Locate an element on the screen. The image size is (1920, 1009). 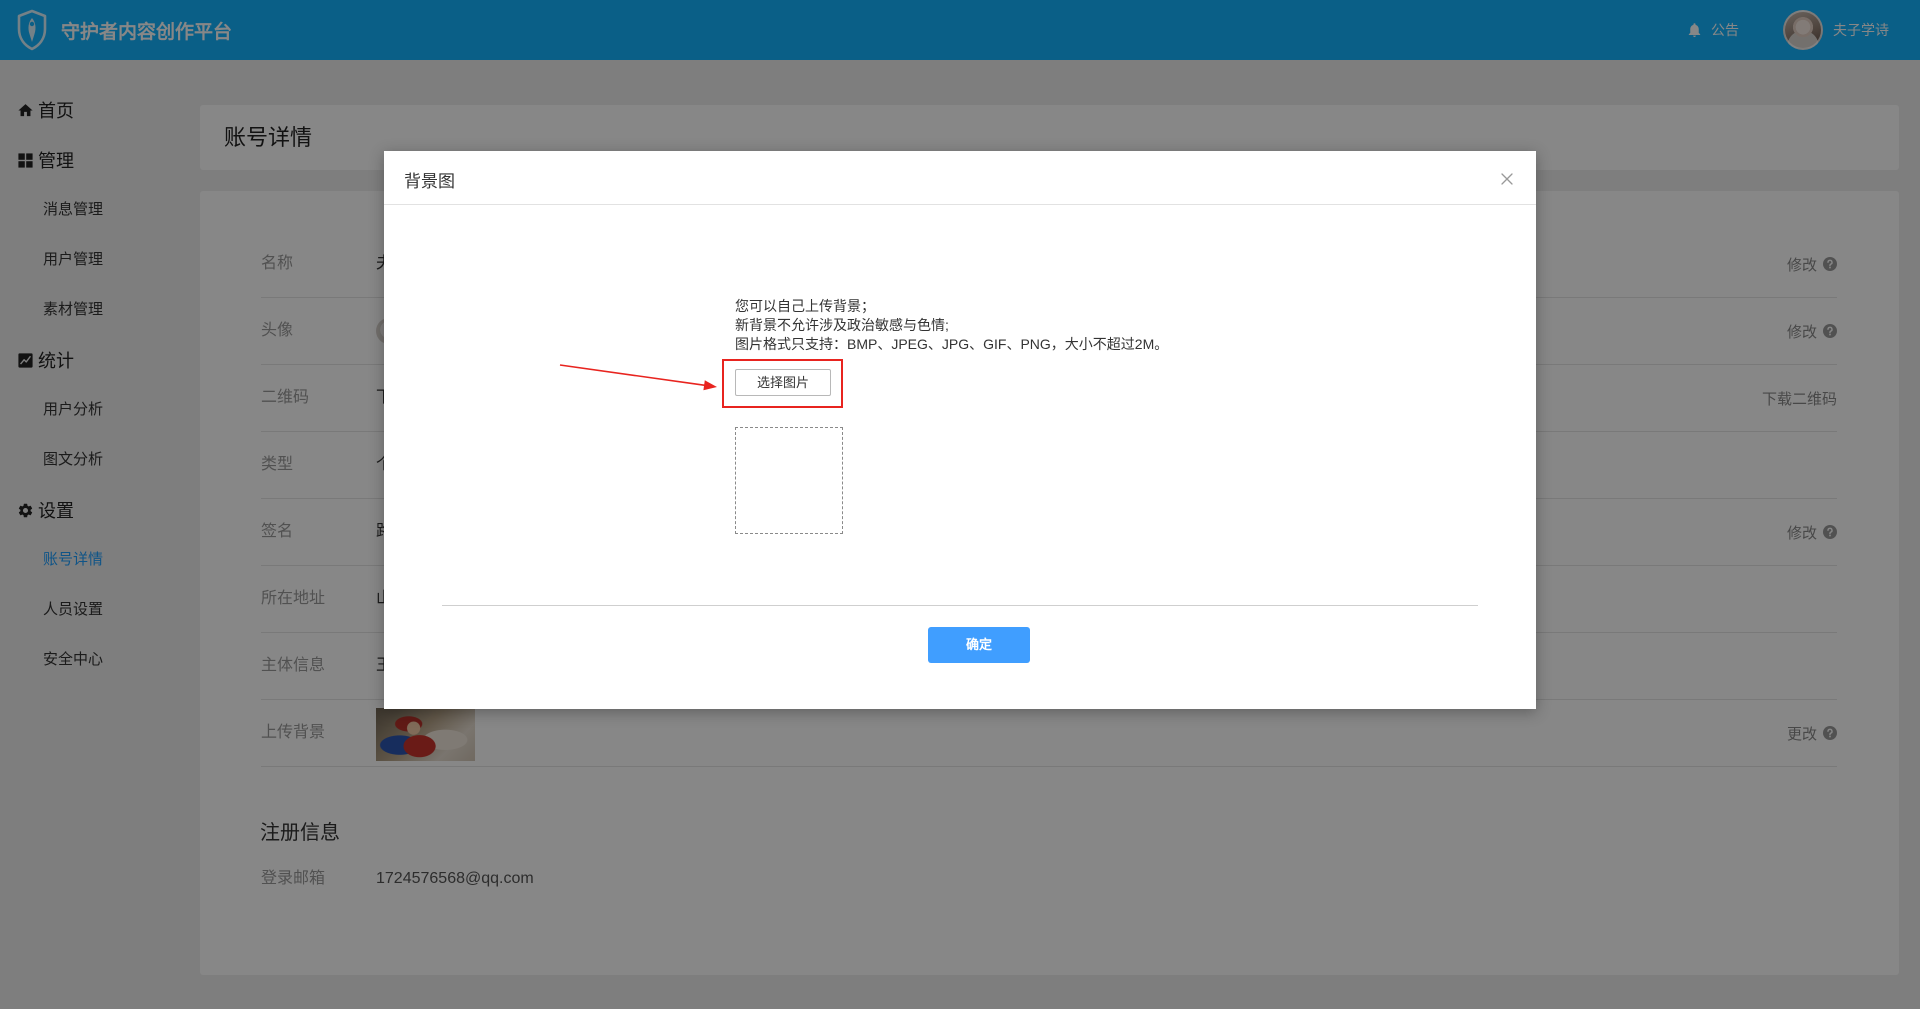
close-icon is located at coordinates (1507, 179).